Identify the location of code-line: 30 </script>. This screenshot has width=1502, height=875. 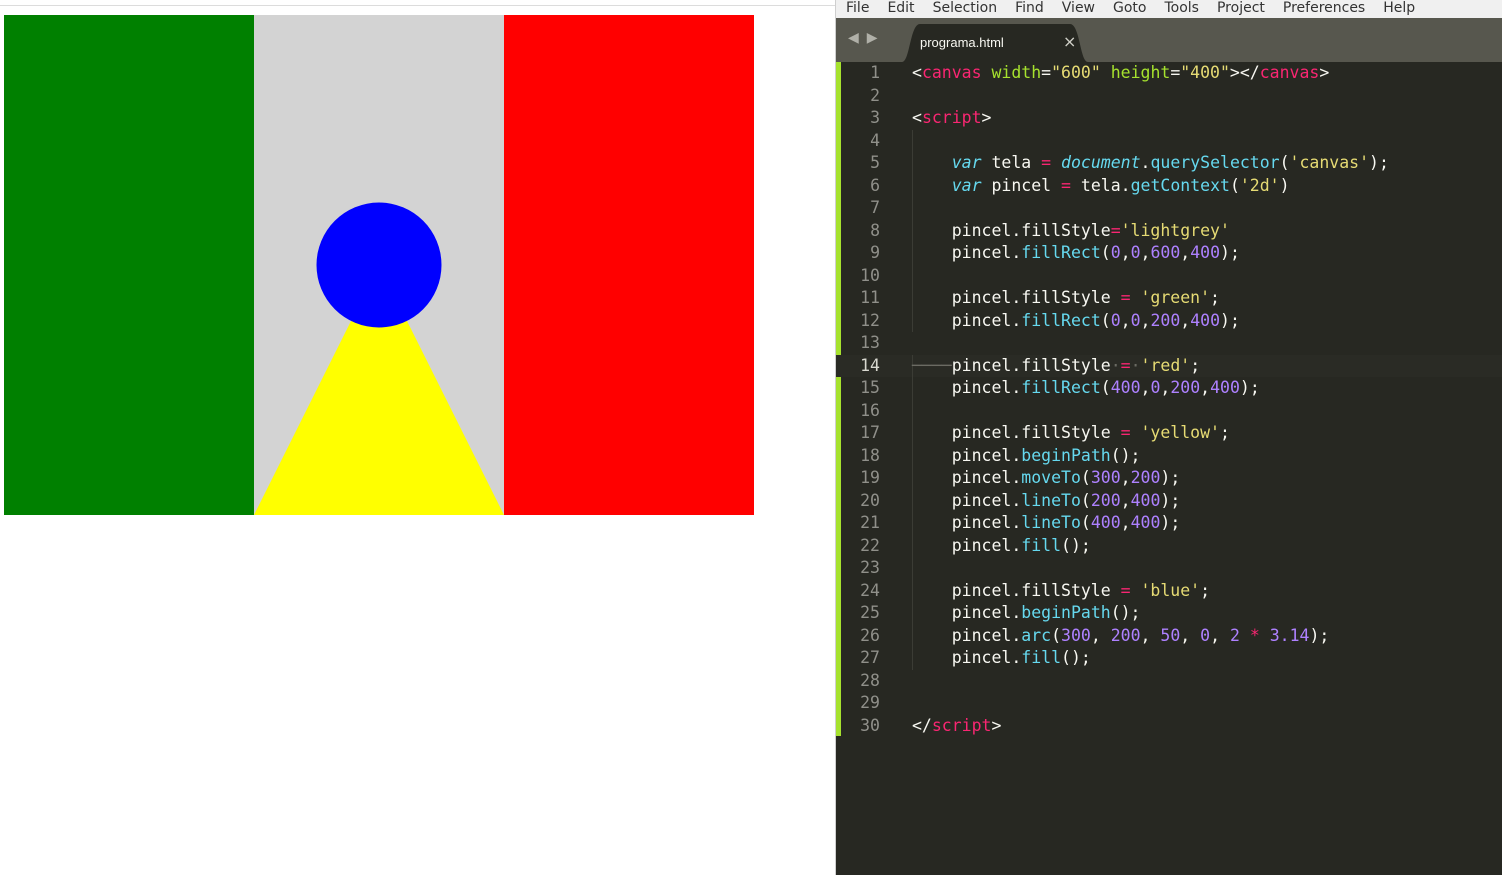
(1169, 726).